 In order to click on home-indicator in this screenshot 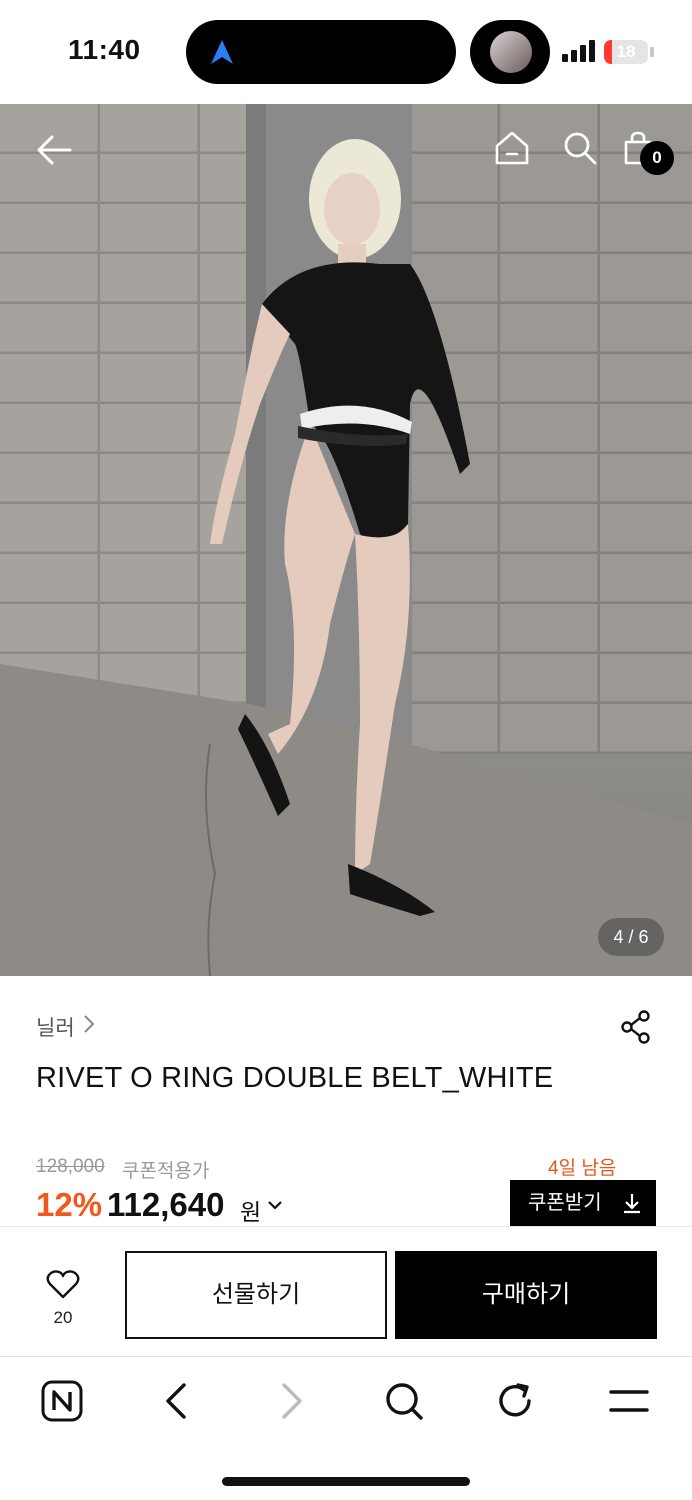, I will do `click(346, 1481)`.